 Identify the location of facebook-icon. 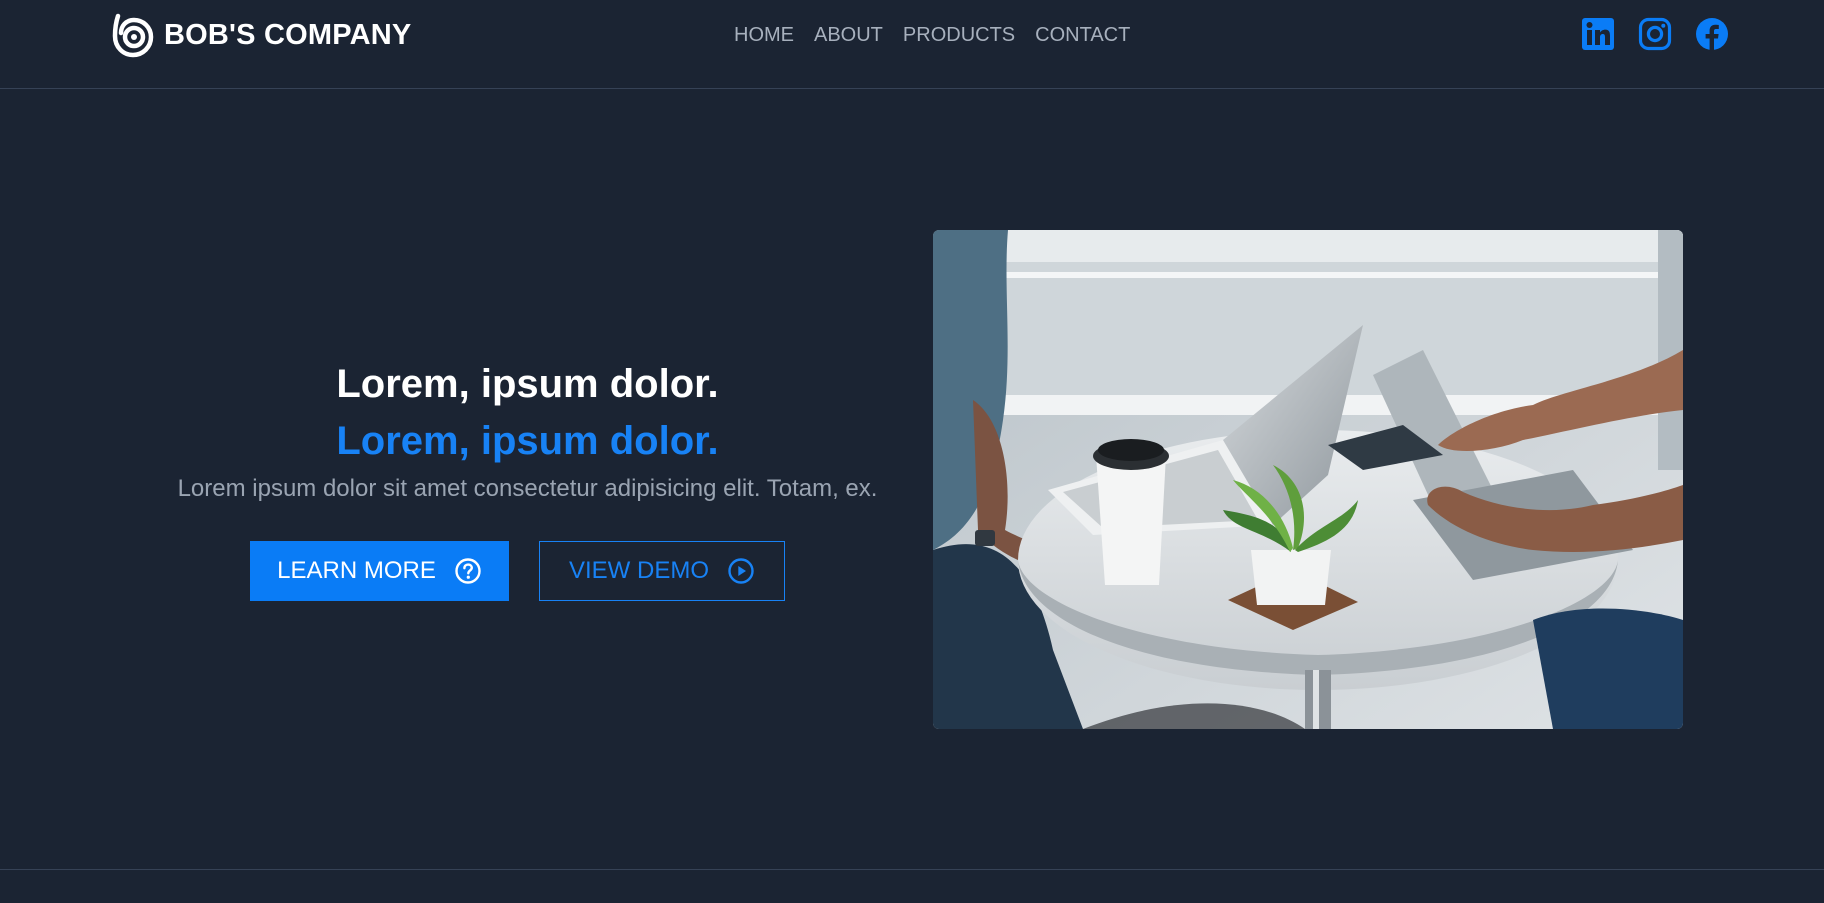
(1712, 34).